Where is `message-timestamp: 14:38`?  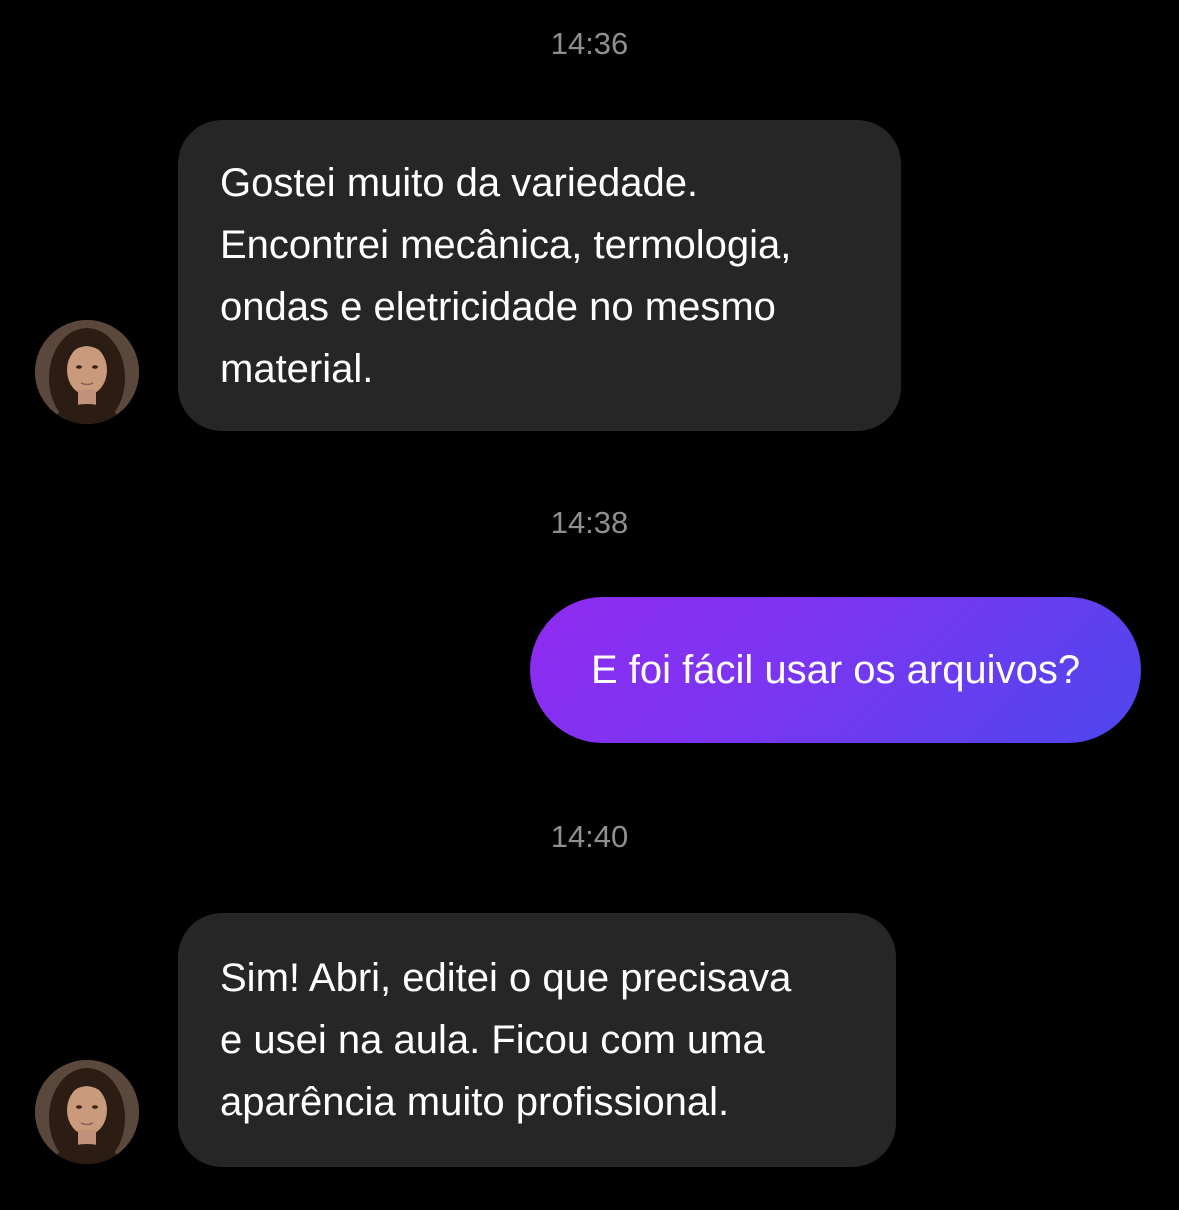 message-timestamp: 14:38 is located at coordinates (589, 522).